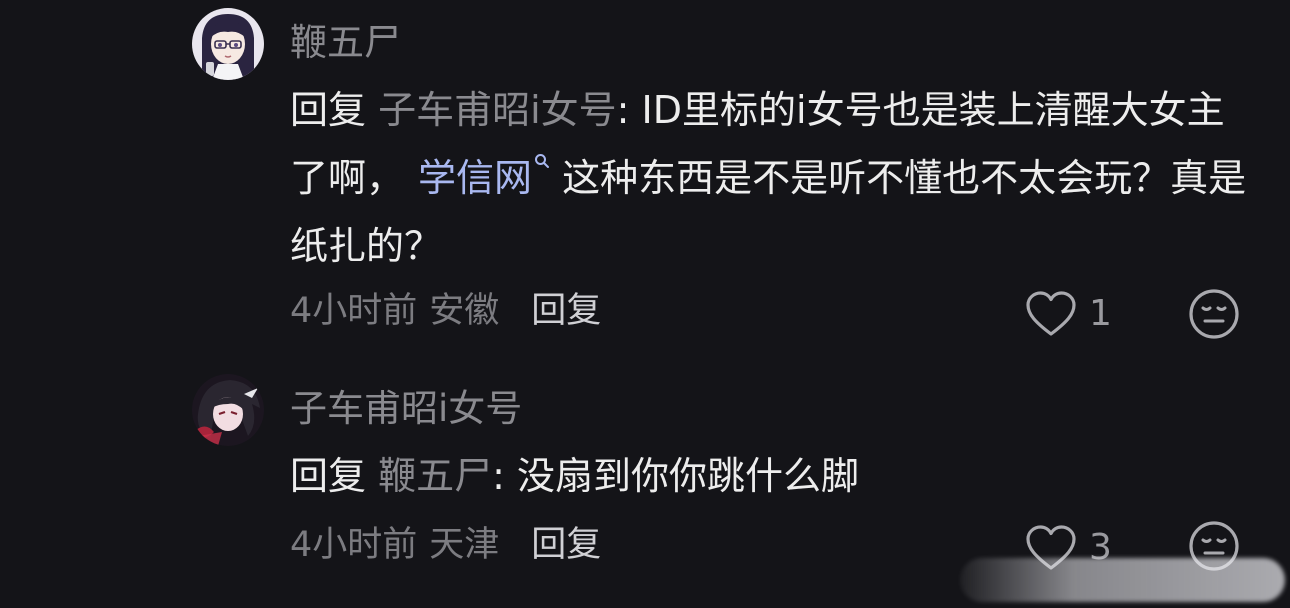 Image resolution: width=1290 pixels, height=608 pixels. I want to click on search-link: 学信网, so click(484, 177).